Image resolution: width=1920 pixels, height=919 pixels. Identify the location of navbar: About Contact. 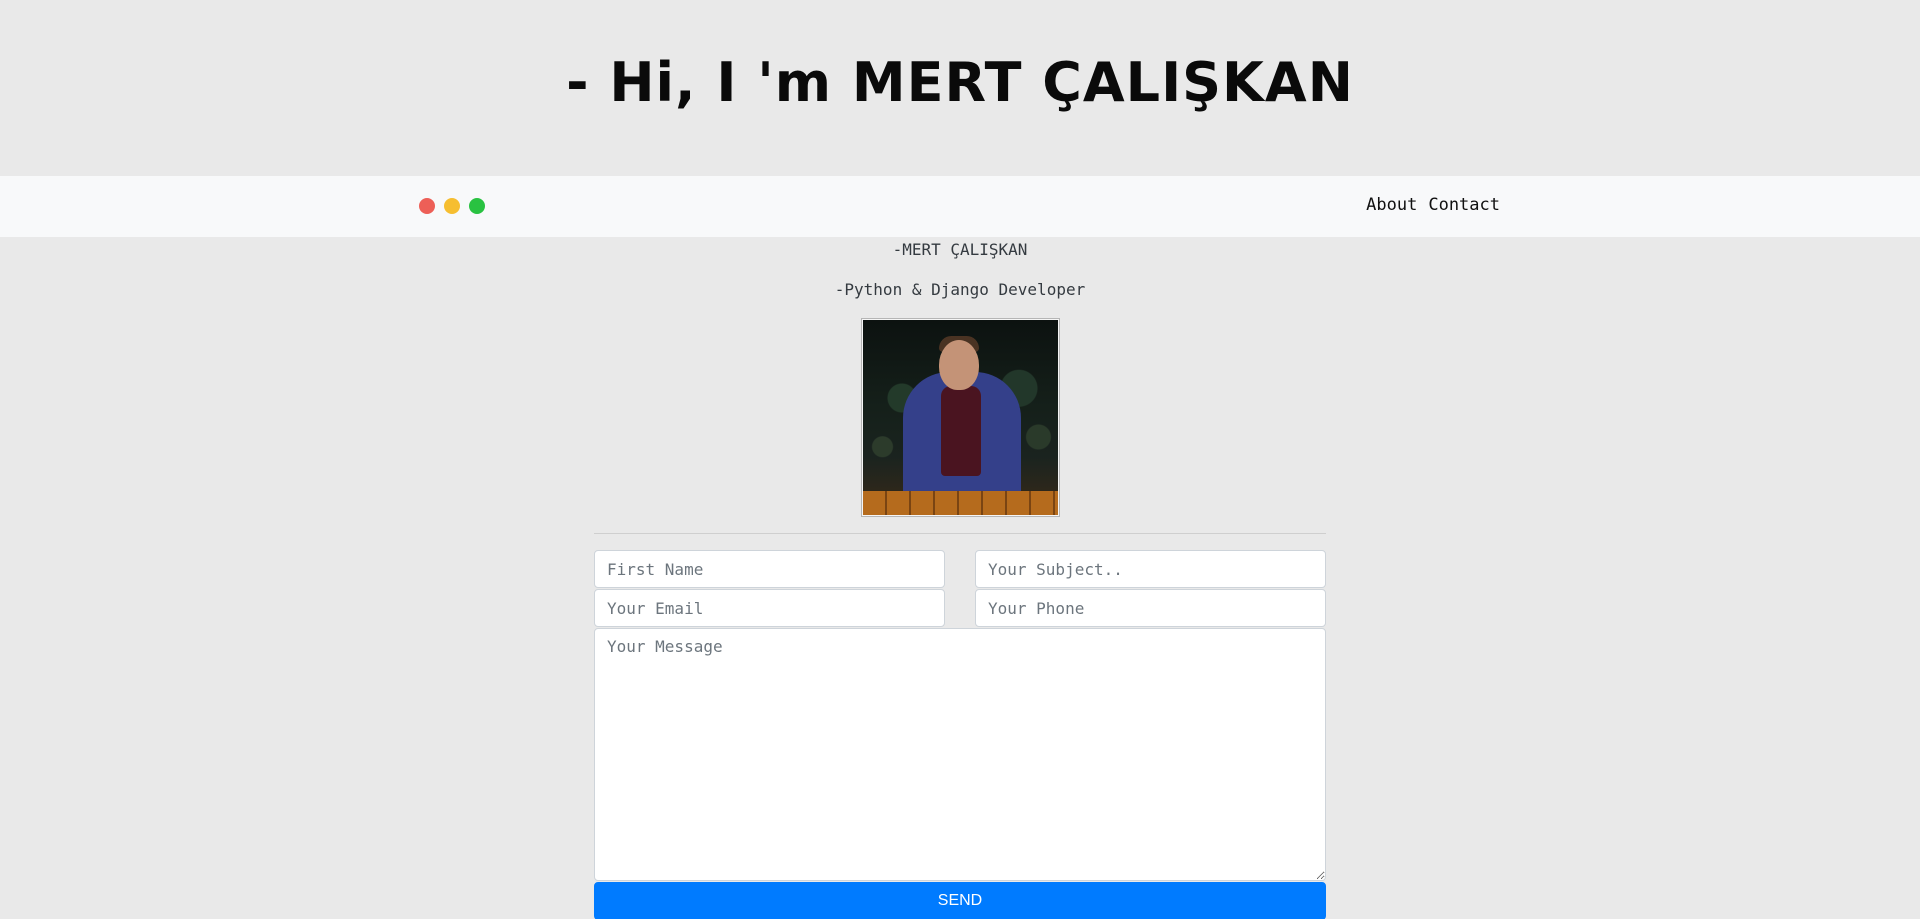
(960, 206).